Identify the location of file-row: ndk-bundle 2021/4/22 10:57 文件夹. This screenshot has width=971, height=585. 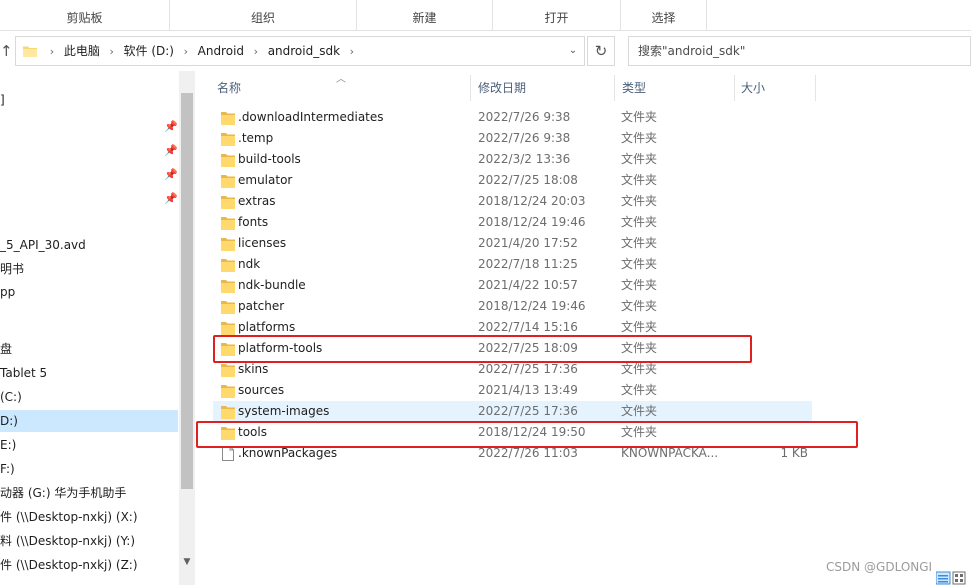
(512, 285).